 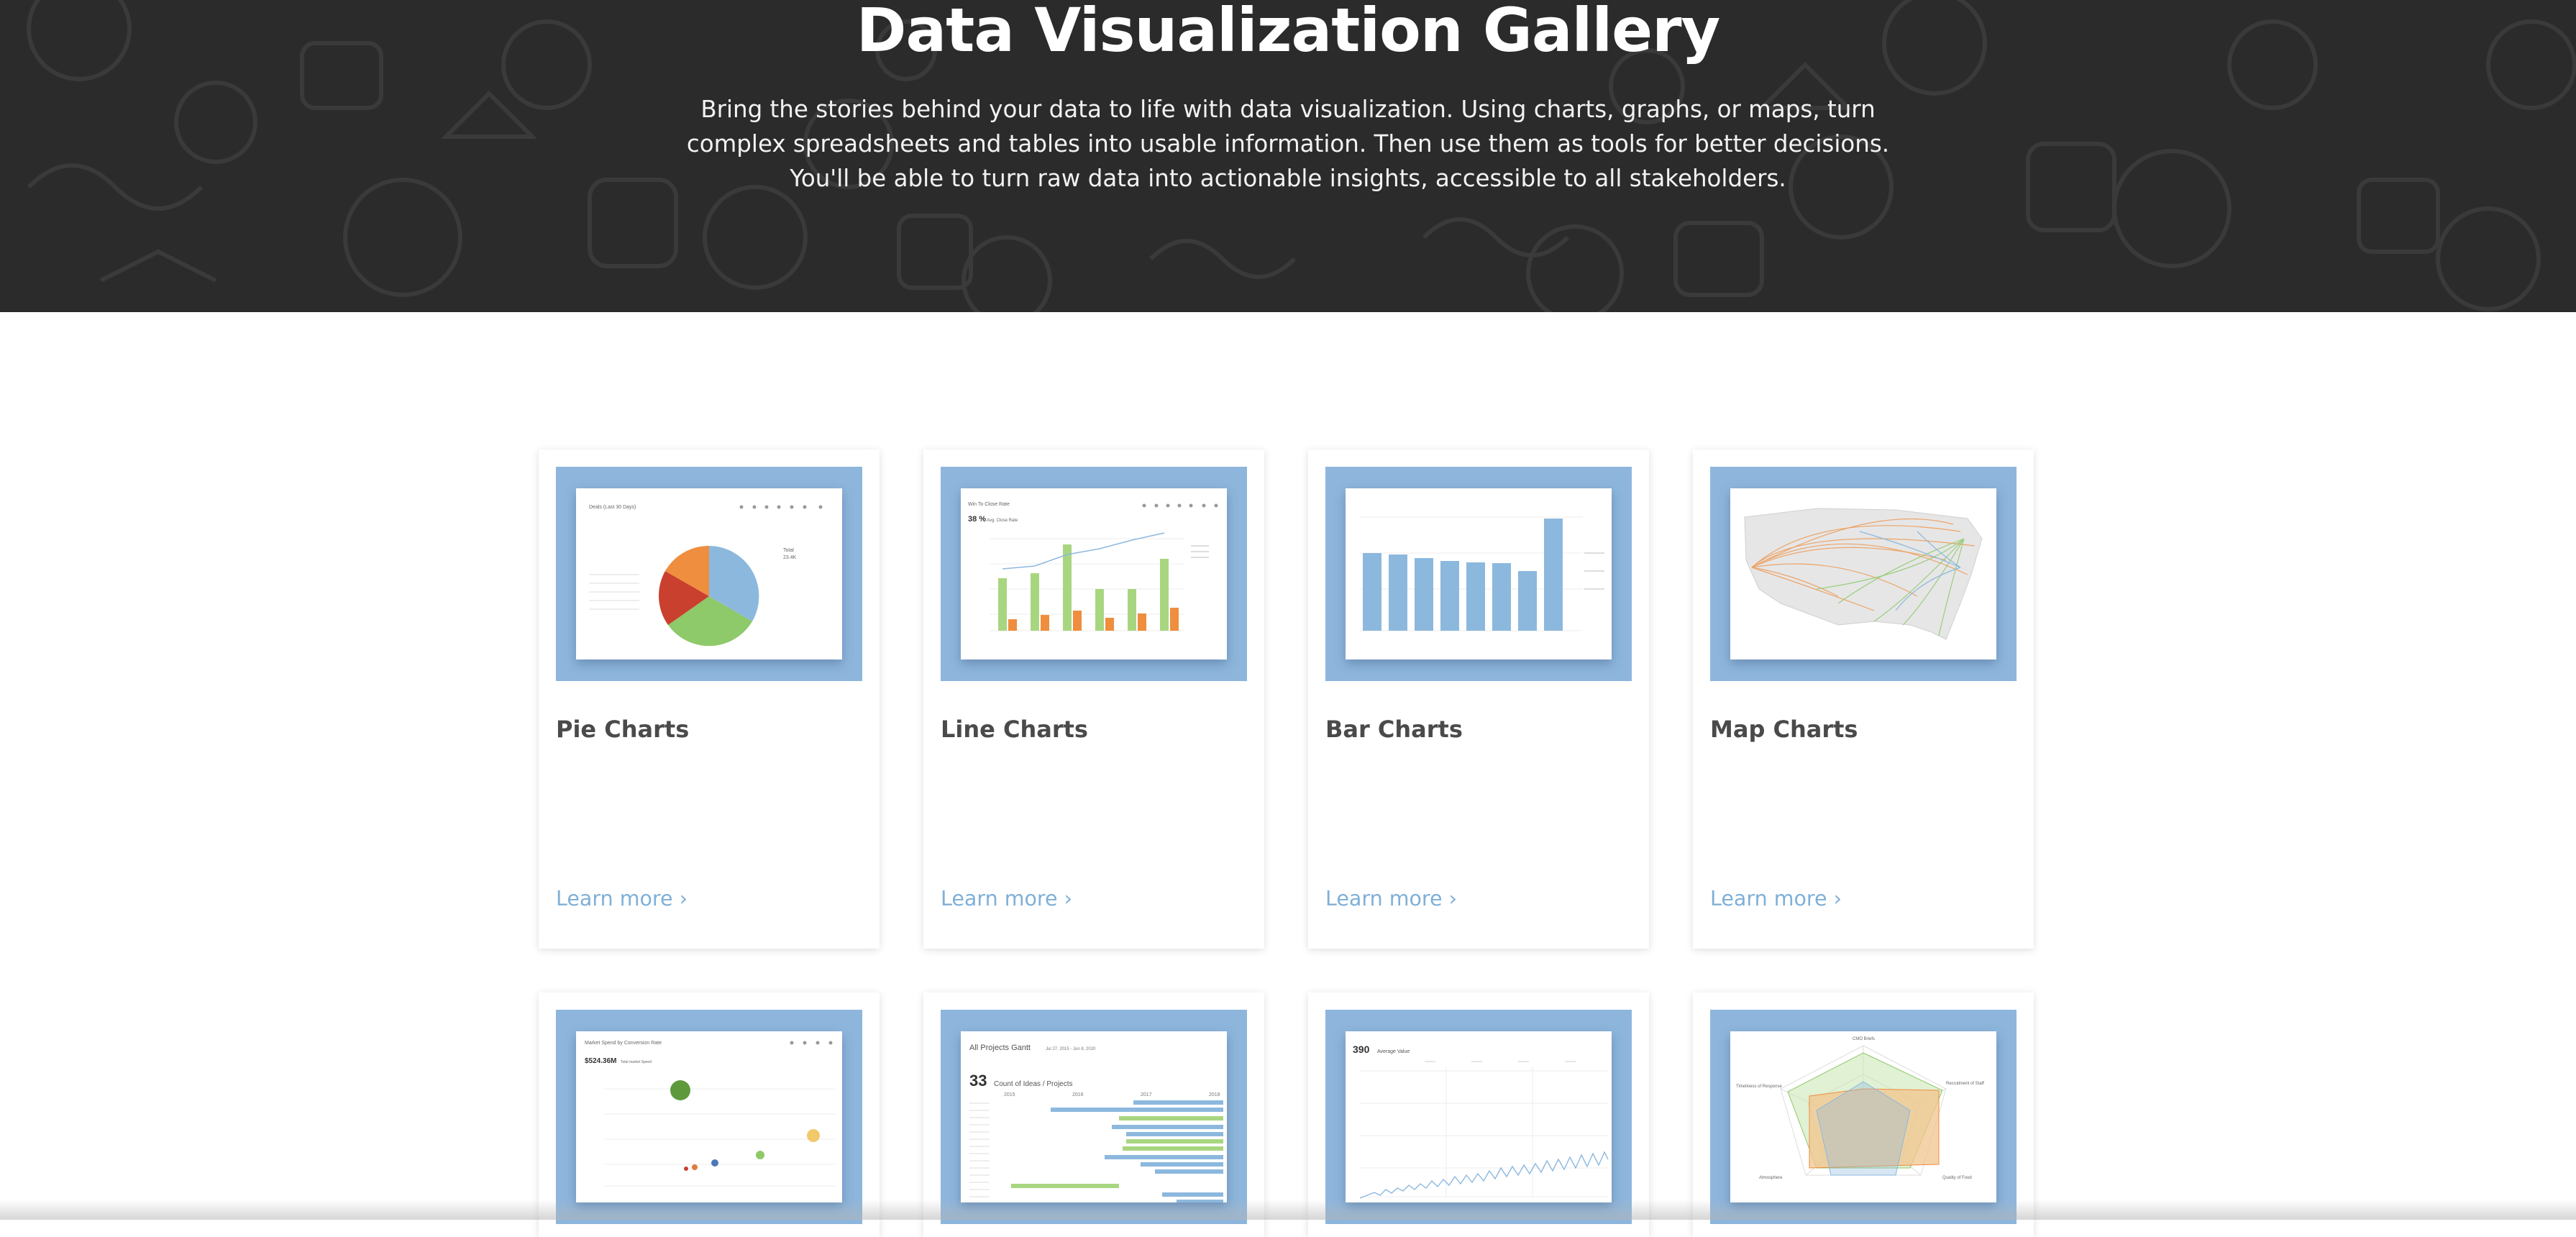 I want to click on map-chart-preview, so click(x=1864, y=574).